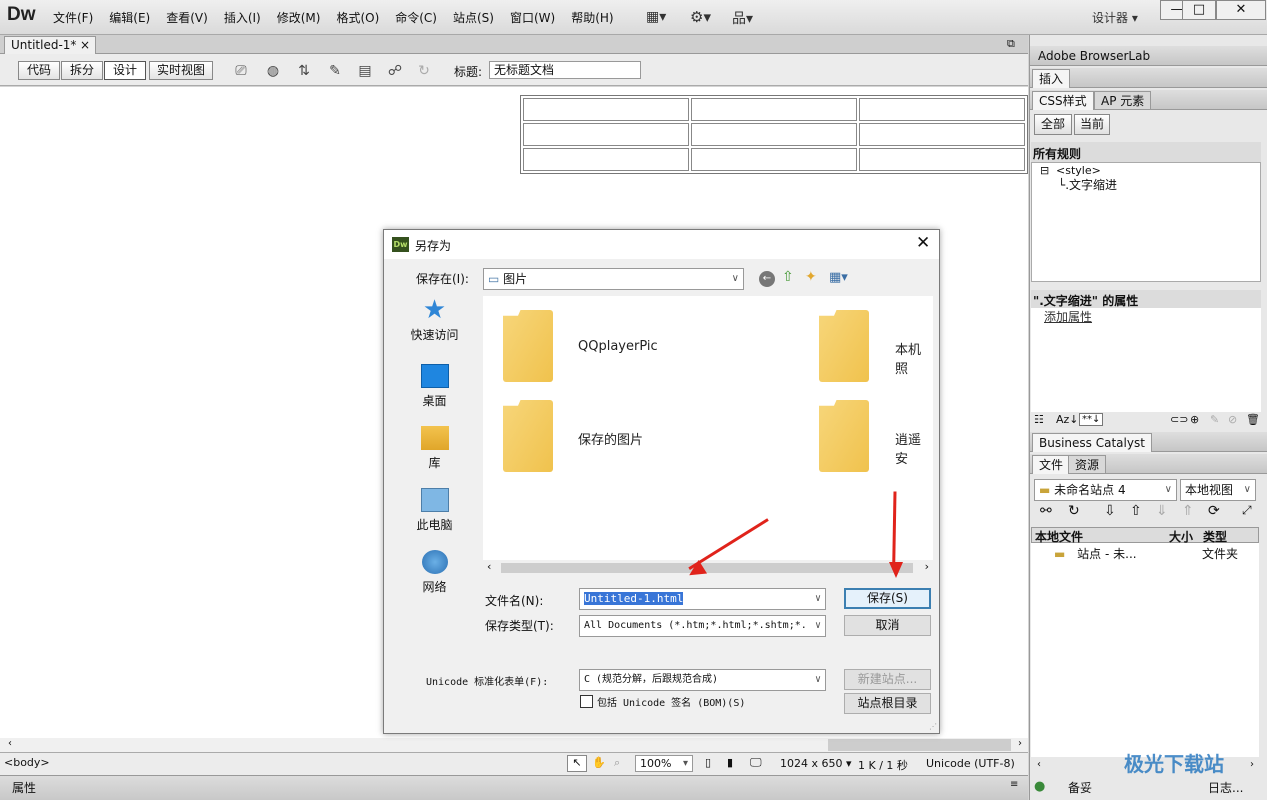  I want to click on validate-icon: ✎, so click(335, 71).